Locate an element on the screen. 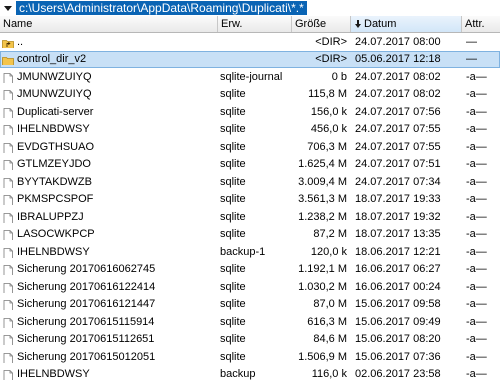  file-name-cell: .. is located at coordinates (109, 42).